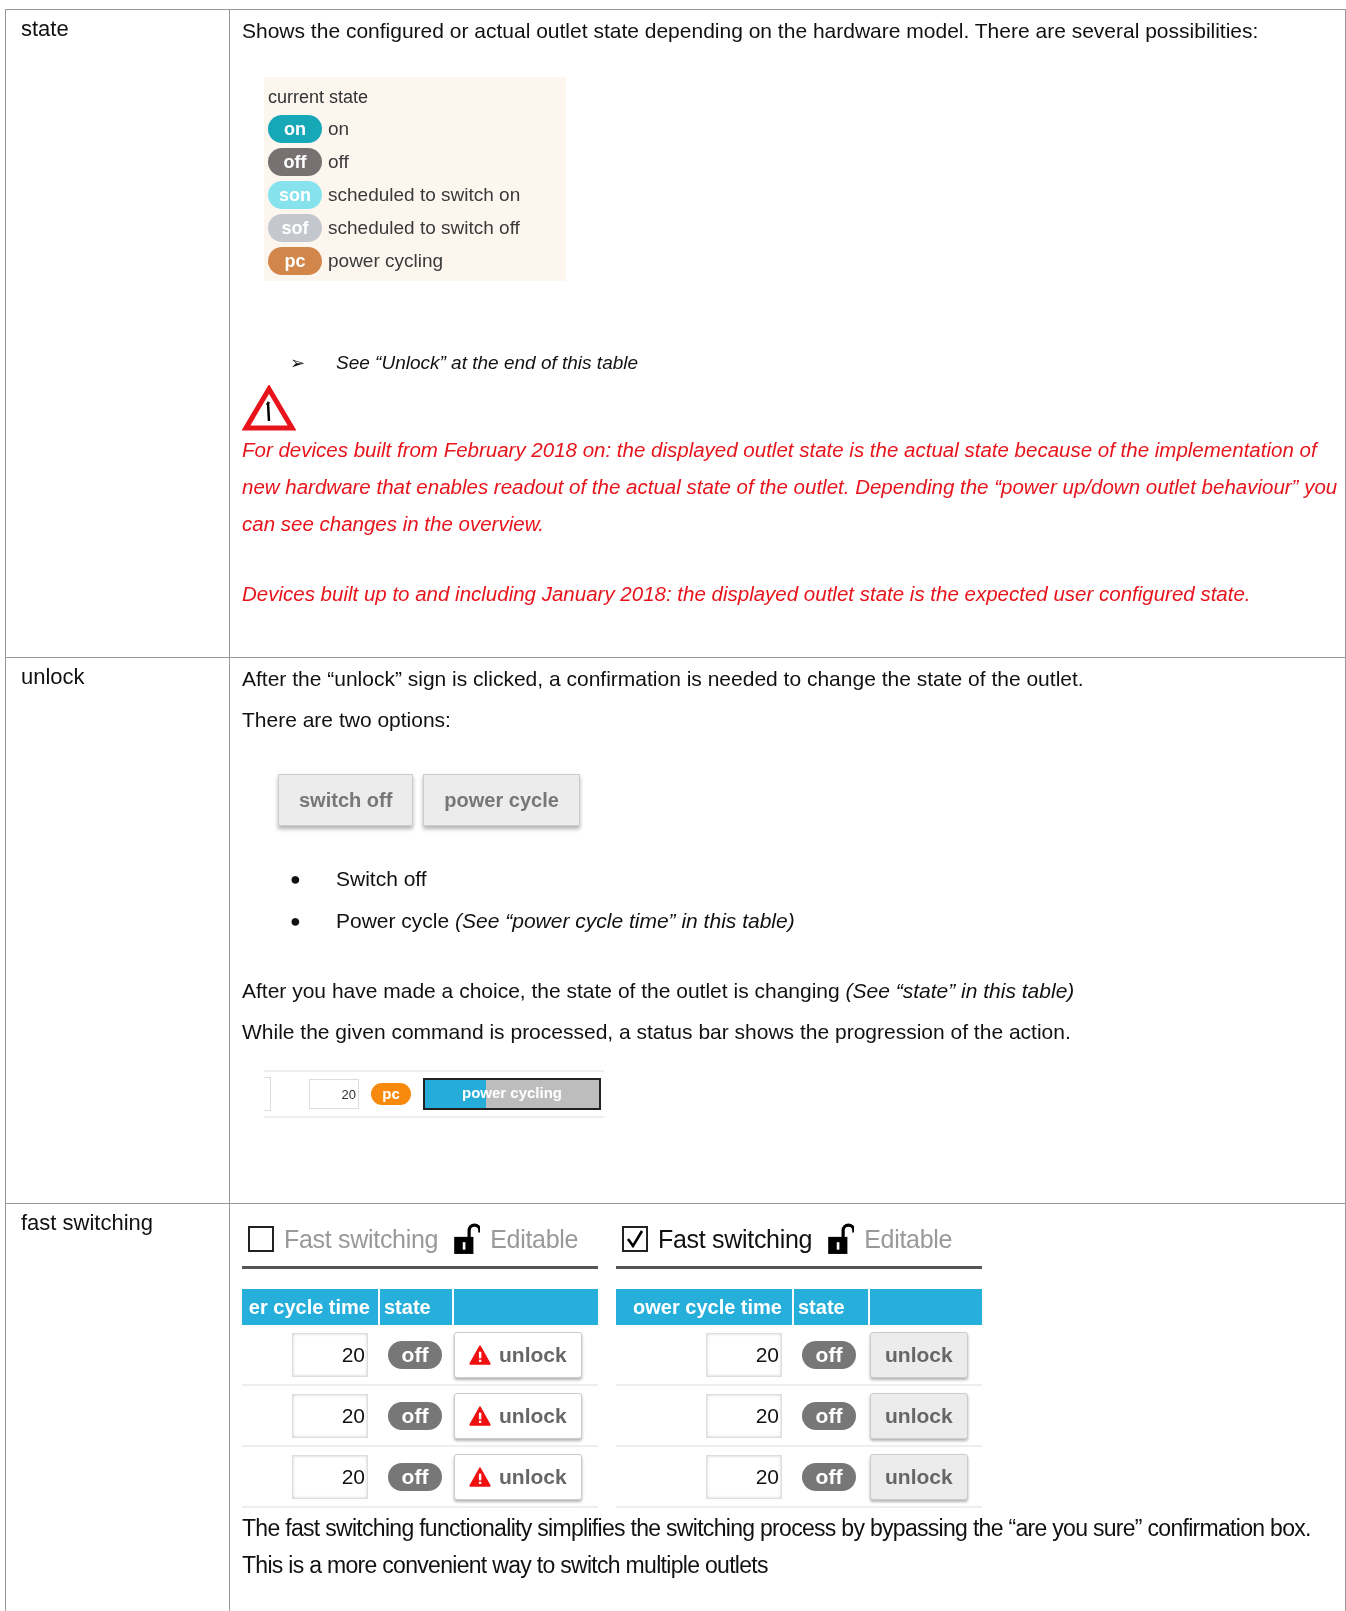 This screenshot has height=1611, width=1346. Describe the element at coordinates (565, 921) in the screenshot. I see `bullet-text: Power cycle (See “power cycle time” in this table)` at that location.